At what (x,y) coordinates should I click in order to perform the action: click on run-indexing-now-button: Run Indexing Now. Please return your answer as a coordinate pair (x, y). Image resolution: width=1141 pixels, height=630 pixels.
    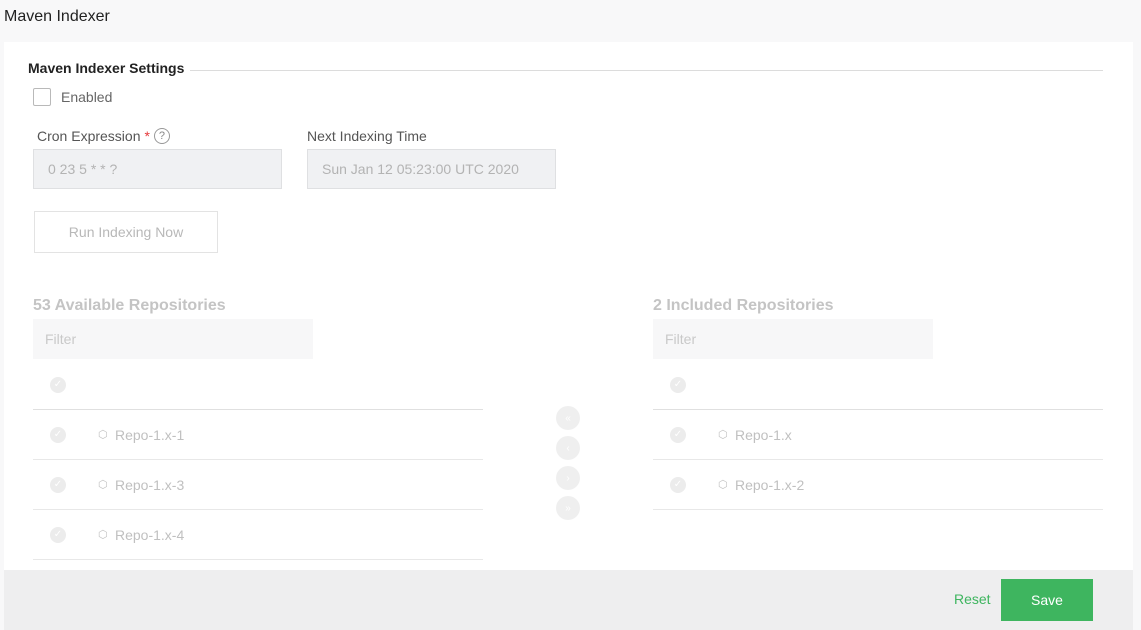
    Looking at the image, I should click on (126, 232).